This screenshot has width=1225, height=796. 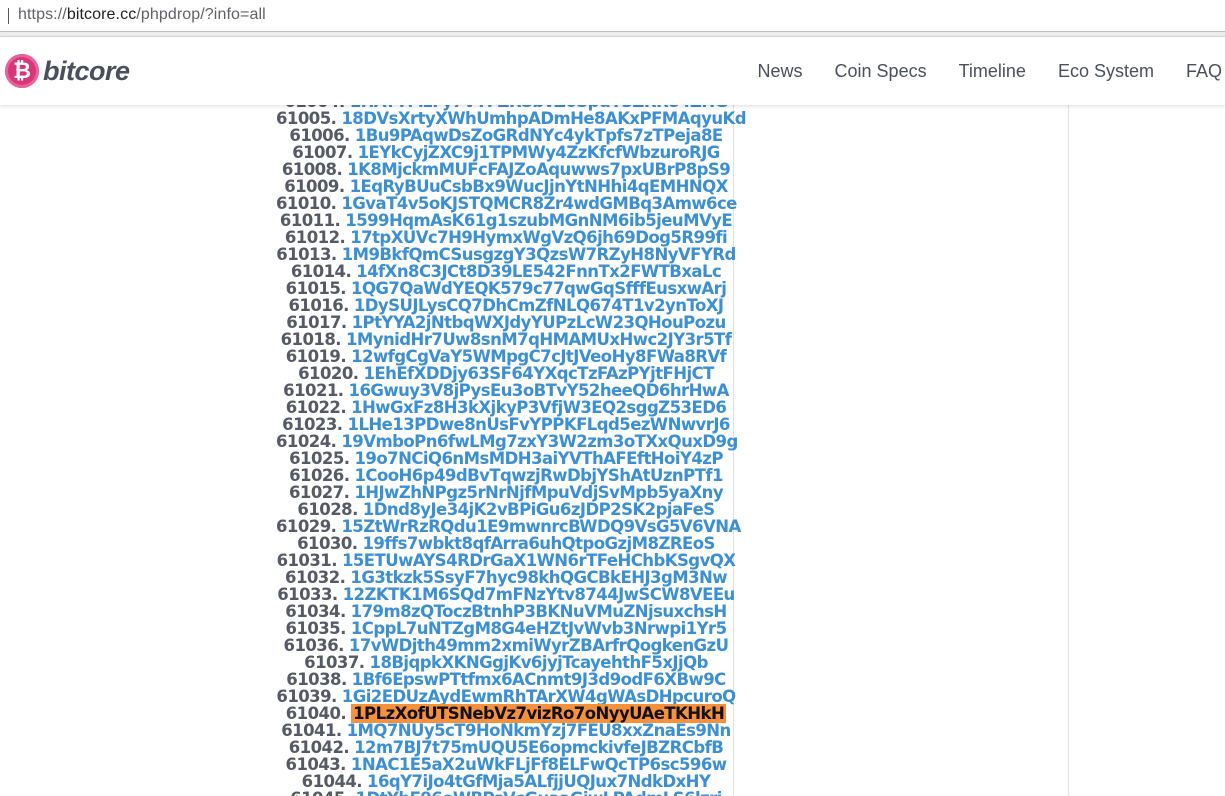 What do you see at coordinates (511, 118) in the screenshot?
I see `list-item: 61005. 18DVsXrtyXWhUmhpADmHe8AKxPFMAqyuKd` at bounding box center [511, 118].